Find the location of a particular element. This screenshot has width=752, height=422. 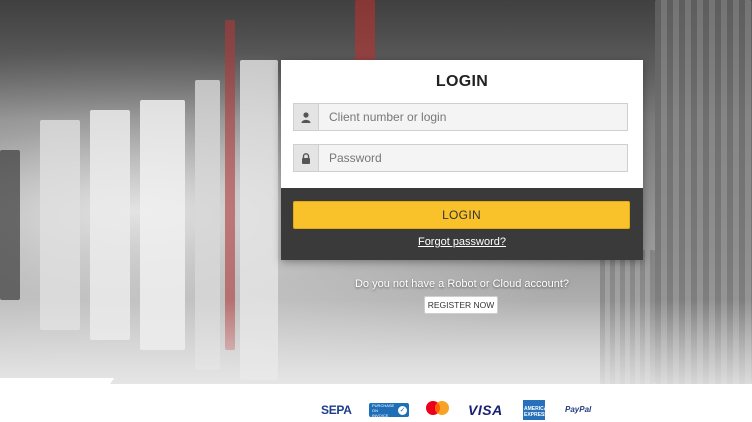

user-icon is located at coordinates (306, 117).